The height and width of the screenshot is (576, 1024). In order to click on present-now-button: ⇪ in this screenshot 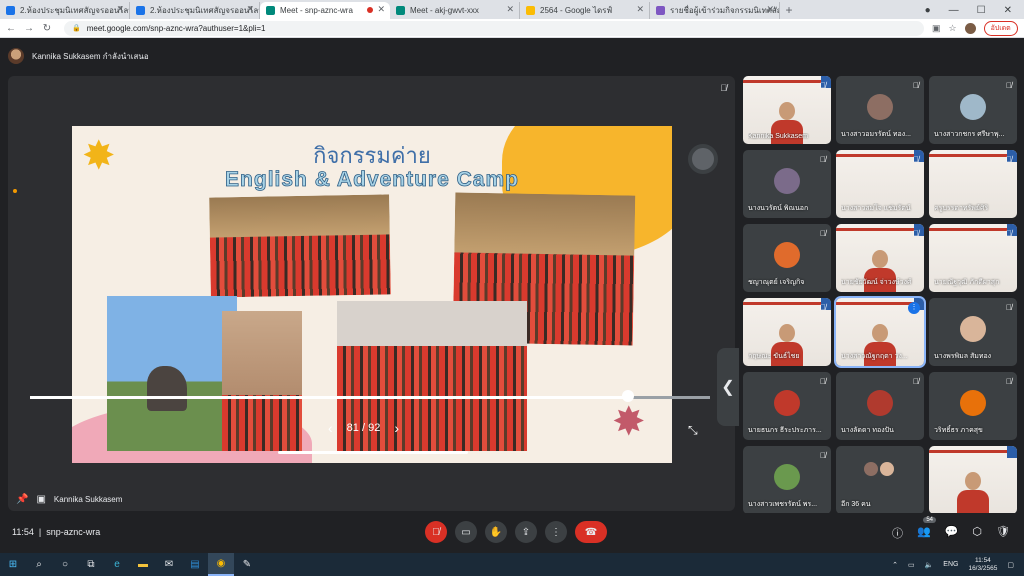, I will do `click(526, 532)`.